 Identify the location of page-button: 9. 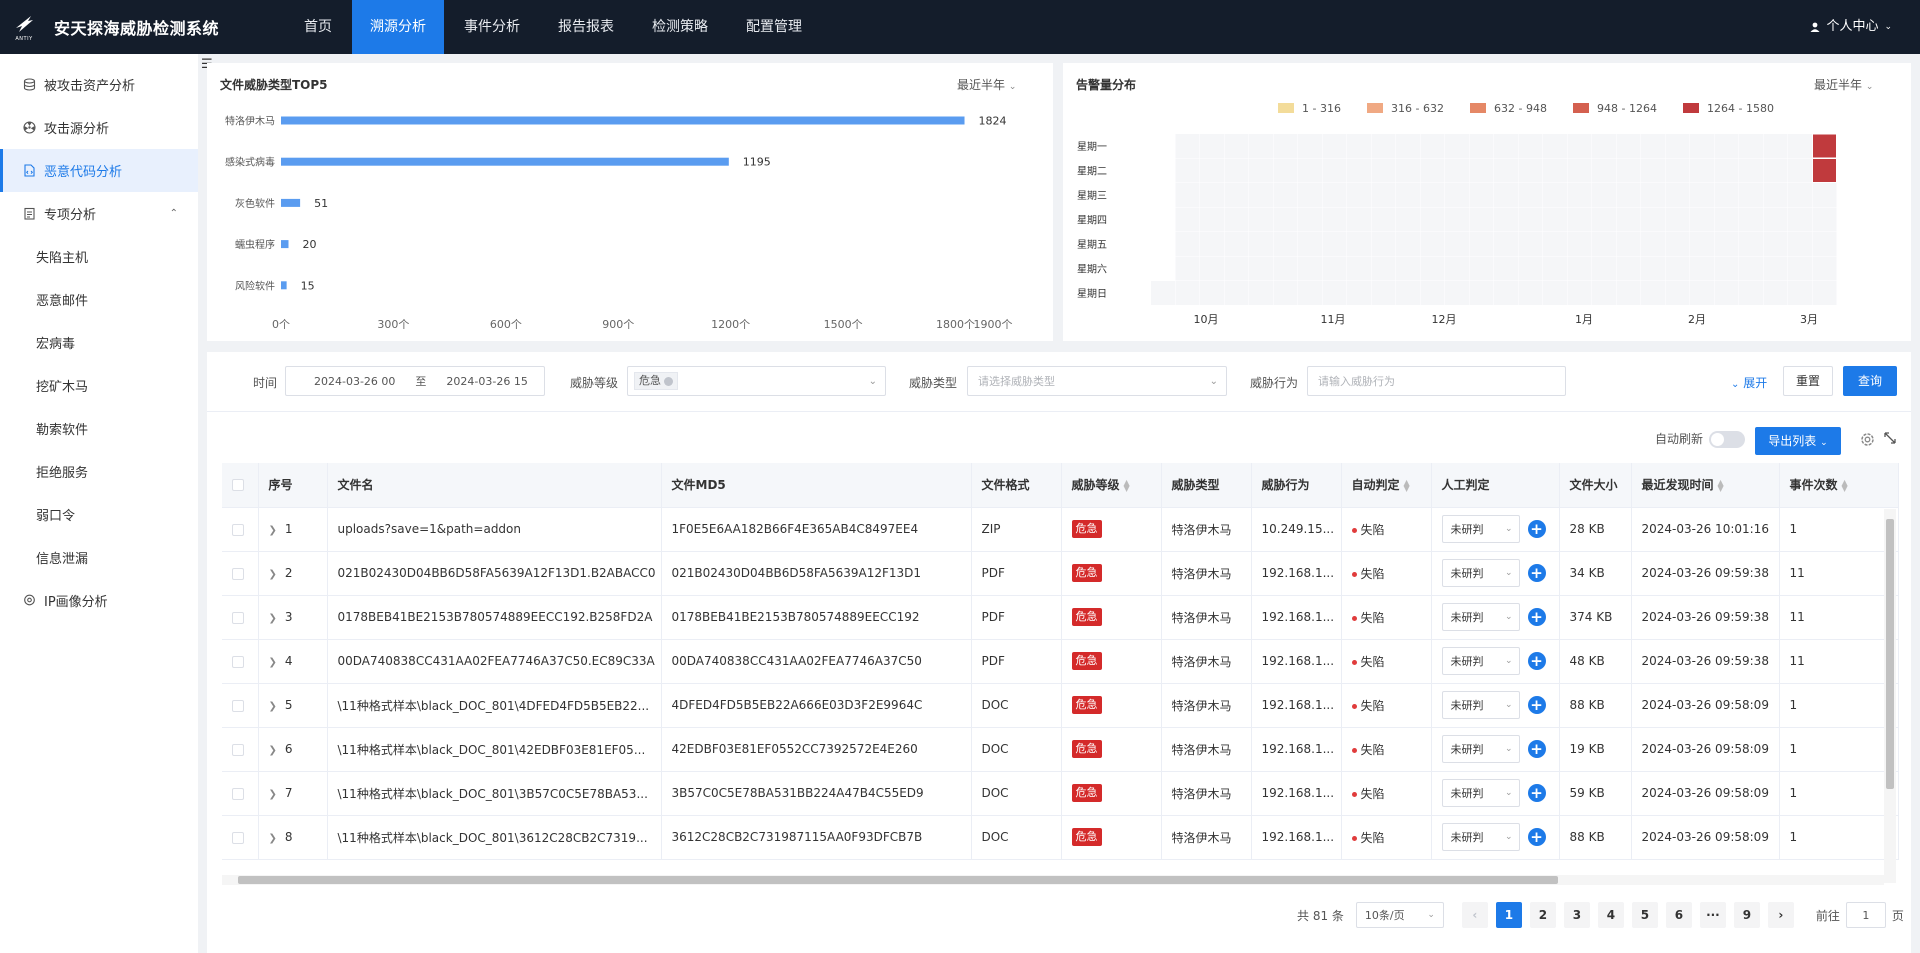
(1746, 915).